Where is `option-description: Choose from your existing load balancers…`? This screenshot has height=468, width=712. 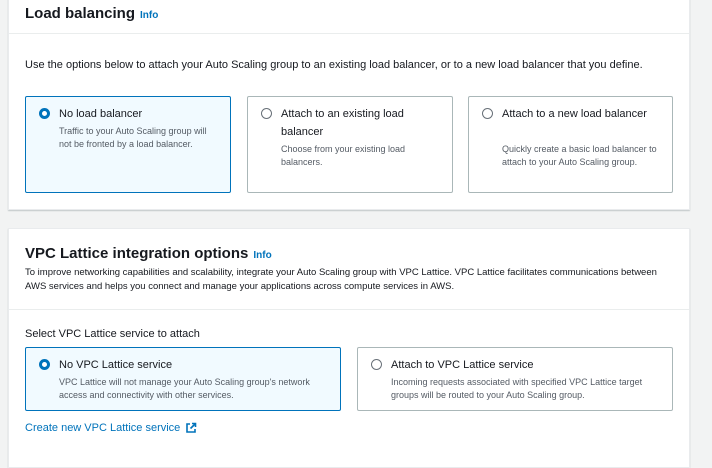 option-description: Choose from your existing load balancers… is located at coordinates (343, 155).